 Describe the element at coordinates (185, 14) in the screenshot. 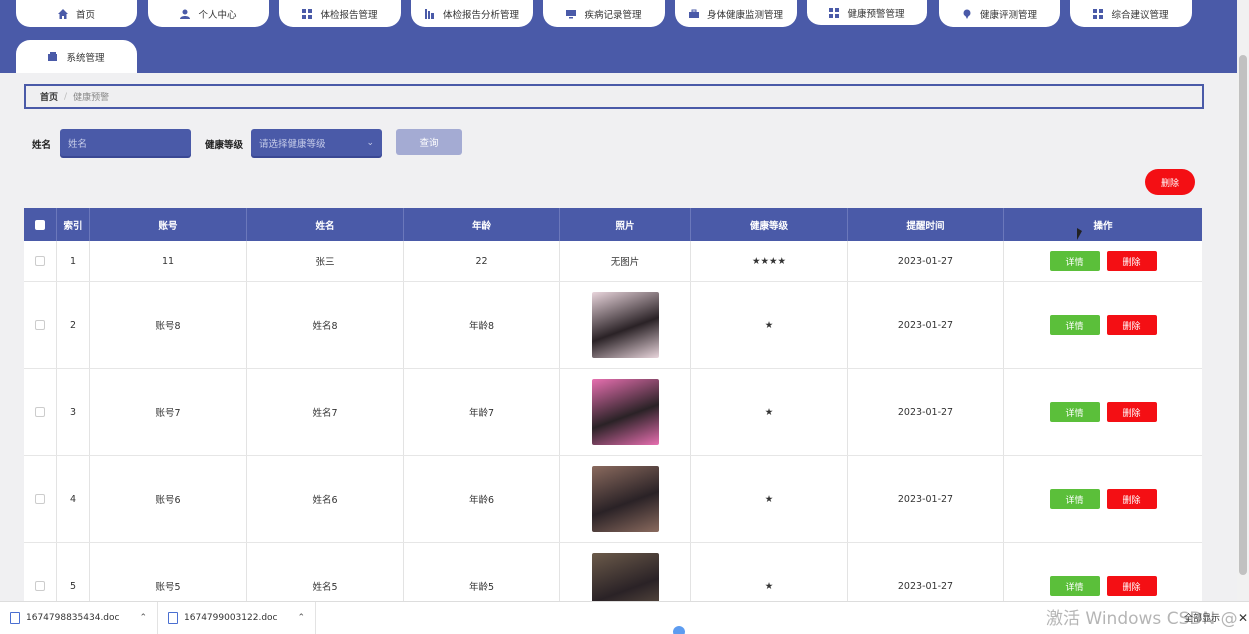

I see `user-icon` at that location.